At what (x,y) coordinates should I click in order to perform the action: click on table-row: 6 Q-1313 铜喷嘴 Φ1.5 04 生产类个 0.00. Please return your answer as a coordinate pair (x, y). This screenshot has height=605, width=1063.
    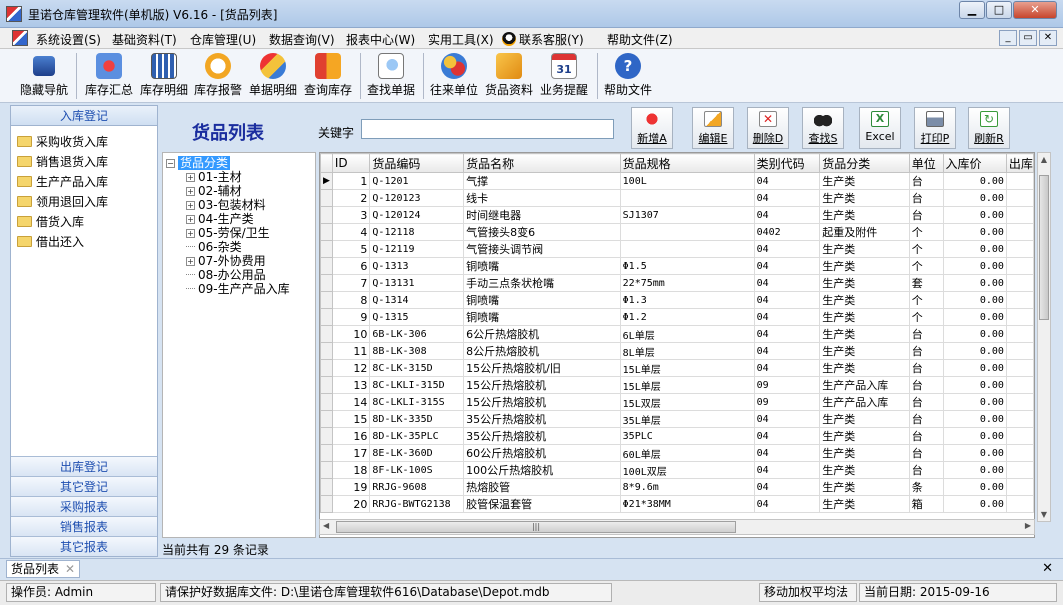
    Looking at the image, I should click on (677, 266).